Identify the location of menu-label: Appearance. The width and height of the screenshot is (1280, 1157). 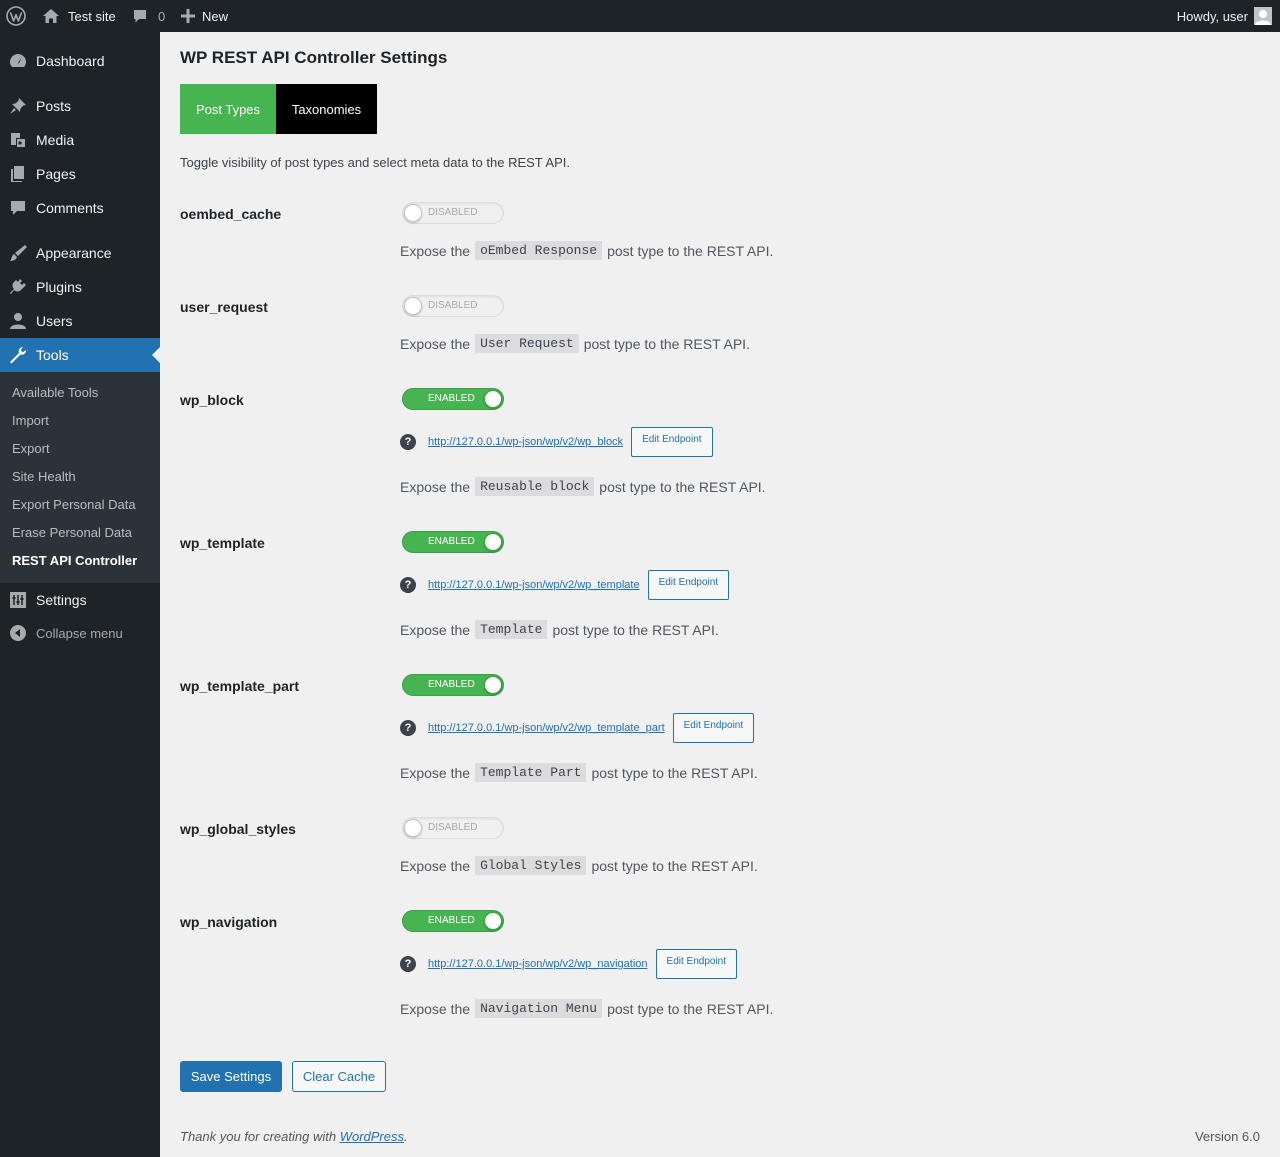
(74, 253).